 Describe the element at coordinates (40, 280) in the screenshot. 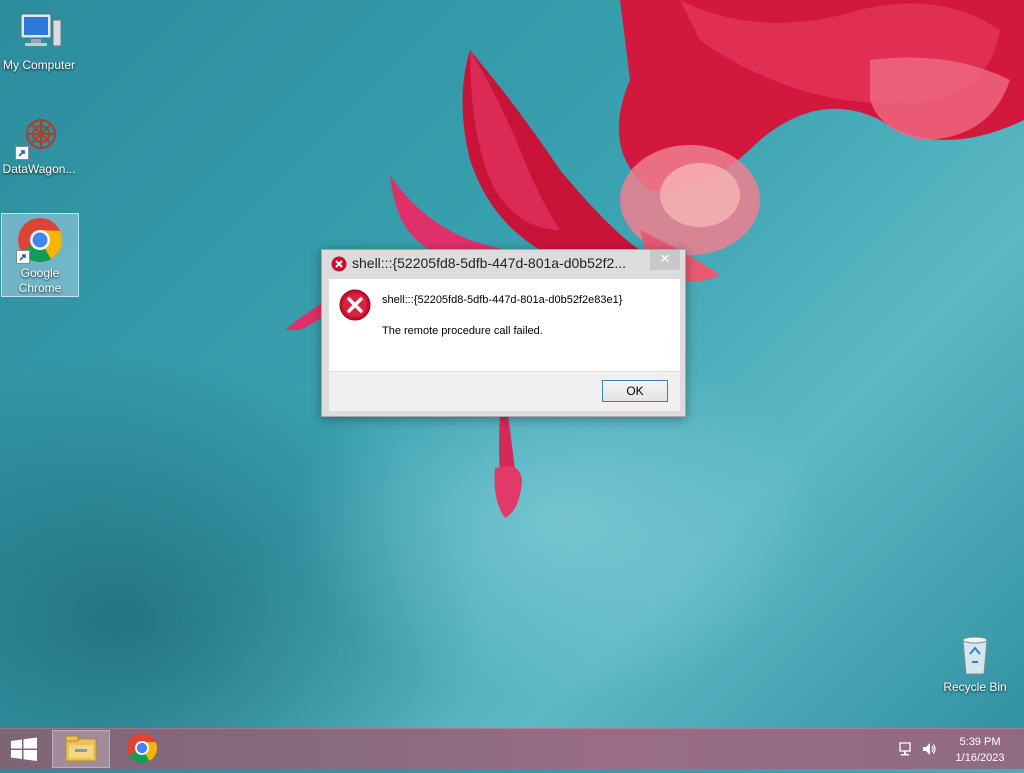

I see `desktop-icon-label: Google Chrome` at that location.